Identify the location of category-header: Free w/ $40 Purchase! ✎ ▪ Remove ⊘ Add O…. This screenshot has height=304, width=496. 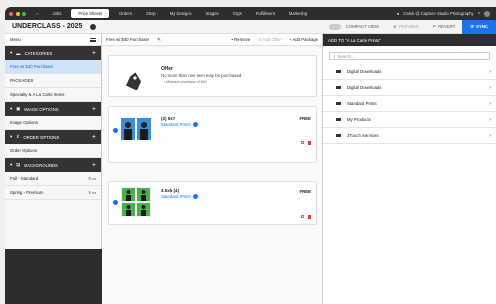
(212, 40).